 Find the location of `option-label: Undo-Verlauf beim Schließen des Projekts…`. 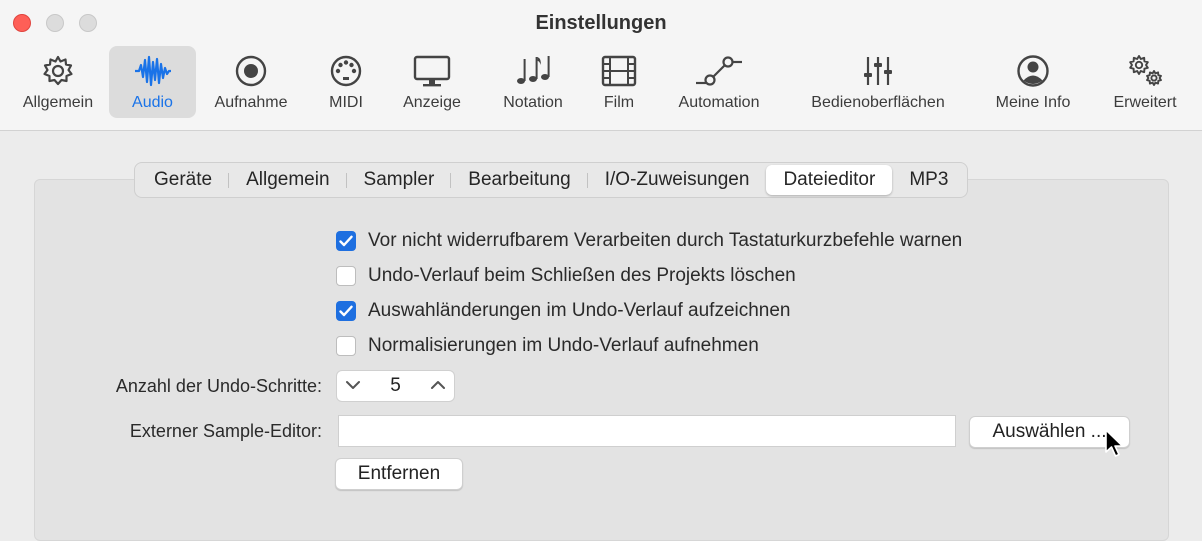

option-label: Undo-Verlauf beim Schließen des Projekts… is located at coordinates (582, 275).